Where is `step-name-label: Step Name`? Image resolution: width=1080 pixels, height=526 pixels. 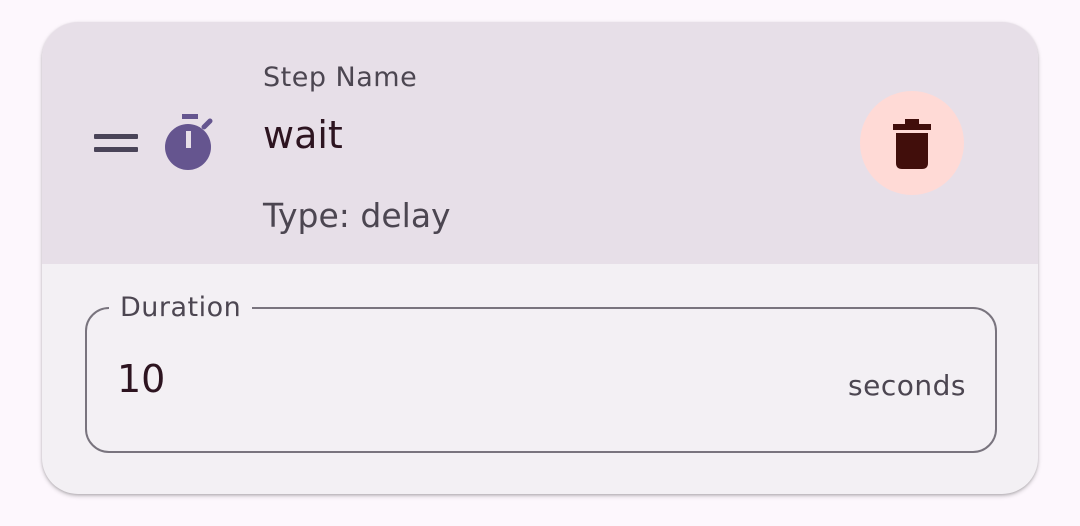
step-name-label: Step Name is located at coordinates (340, 77).